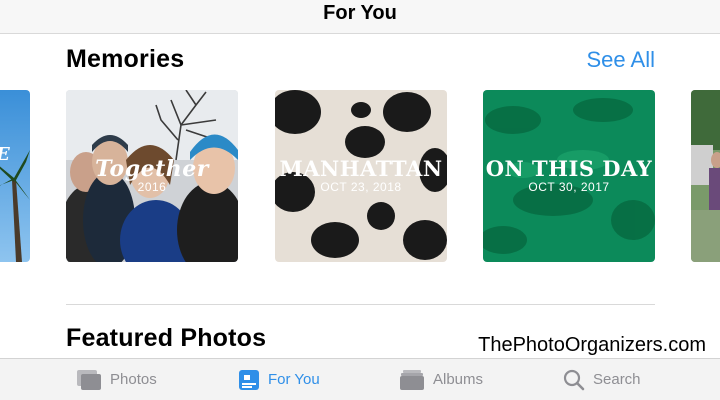 Image resolution: width=720 pixels, height=400 pixels. What do you see at coordinates (361, 168) in the screenshot?
I see `memory-title: MANHATTAN` at bounding box center [361, 168].